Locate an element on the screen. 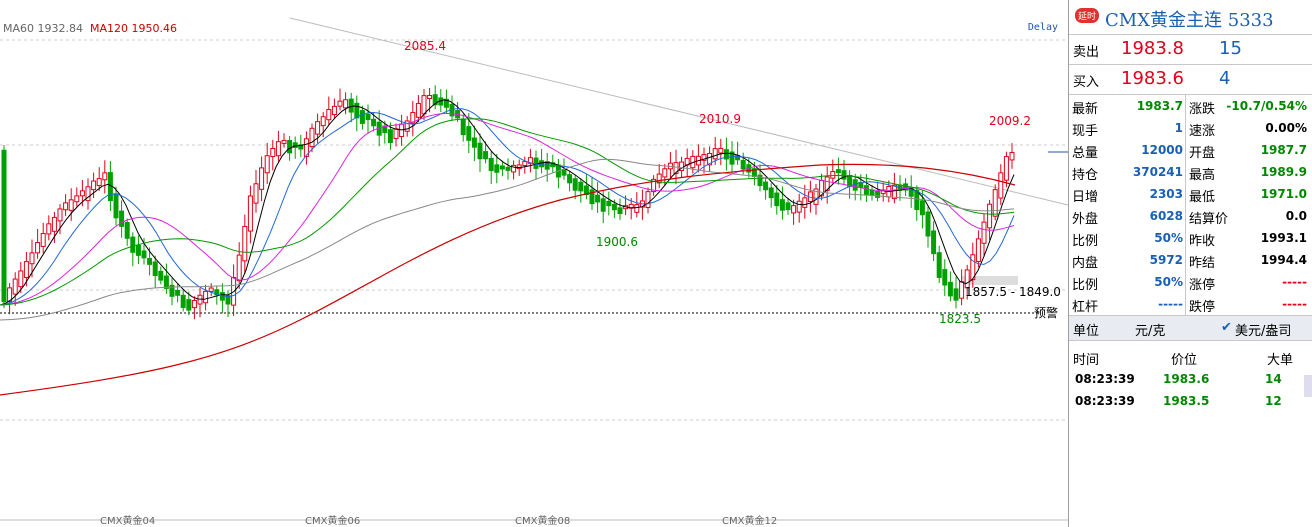  ma120-label: MA120 1950.46 is located at coordinates (133, 28).